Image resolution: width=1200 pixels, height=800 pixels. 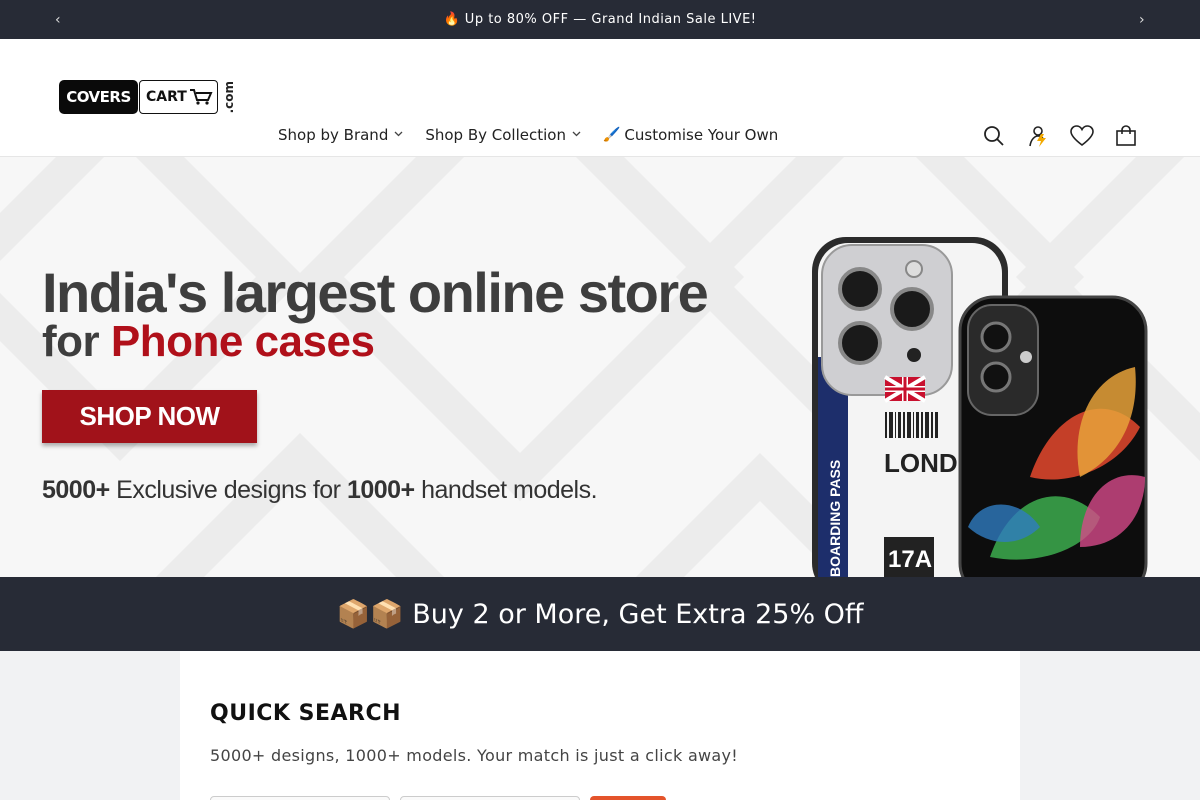 What do you see at coordinates (490, 798) in the screenshot?
I see `model-select` at bounding box center [490, 798].